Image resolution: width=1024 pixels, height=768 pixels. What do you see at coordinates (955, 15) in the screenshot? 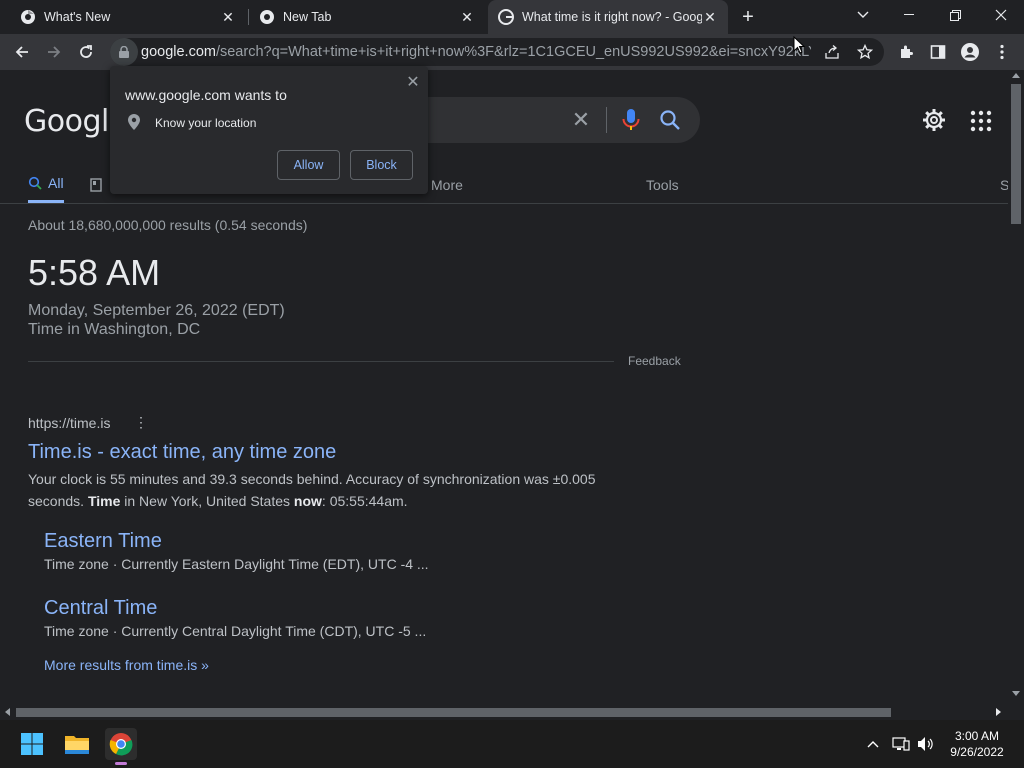
I see `restore-icon` at bounding box center [955, 15].